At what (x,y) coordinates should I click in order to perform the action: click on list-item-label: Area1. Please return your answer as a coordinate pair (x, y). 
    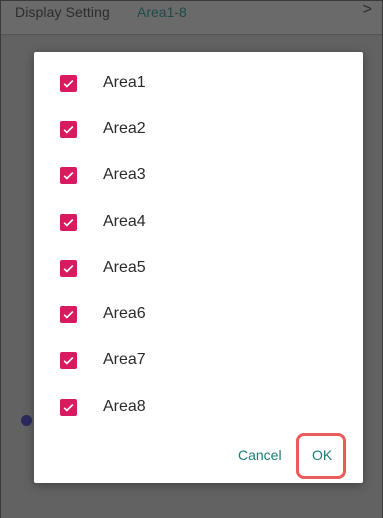
    Looking at the image, I should click on (124, 82).